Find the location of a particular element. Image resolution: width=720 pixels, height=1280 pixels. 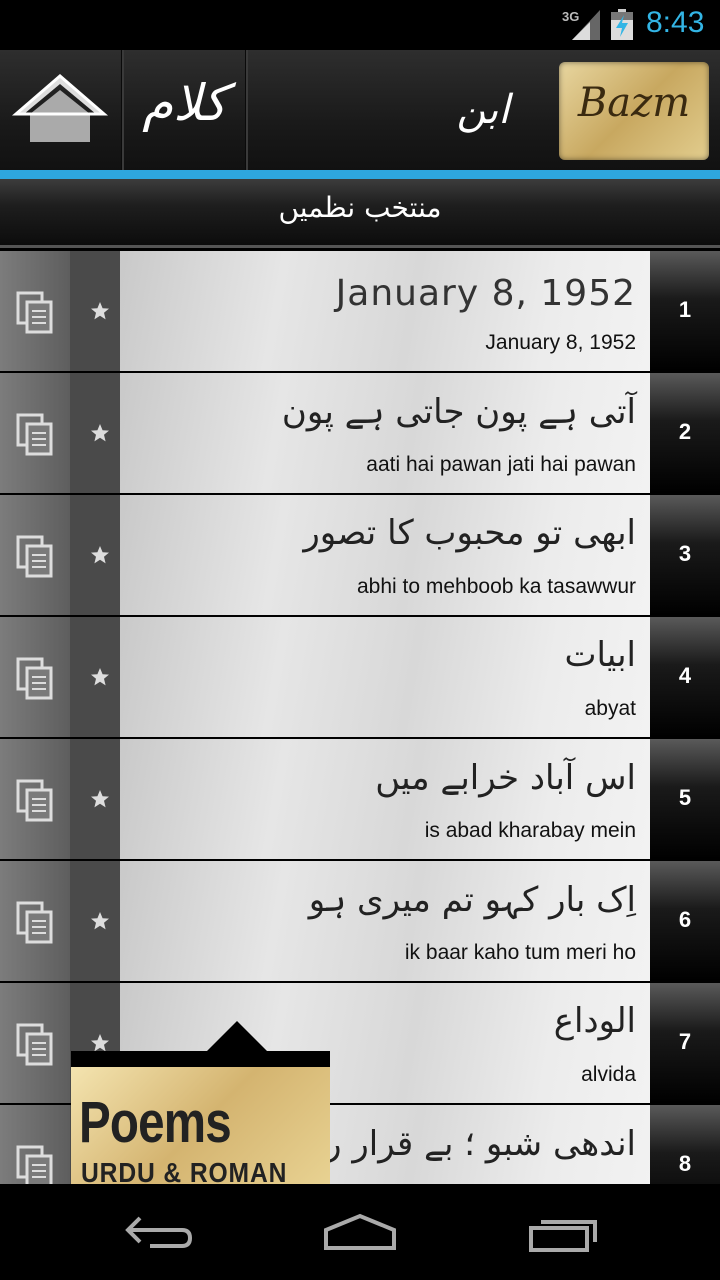

poem-number-cell: 6 is located at coordinates (685, 921).